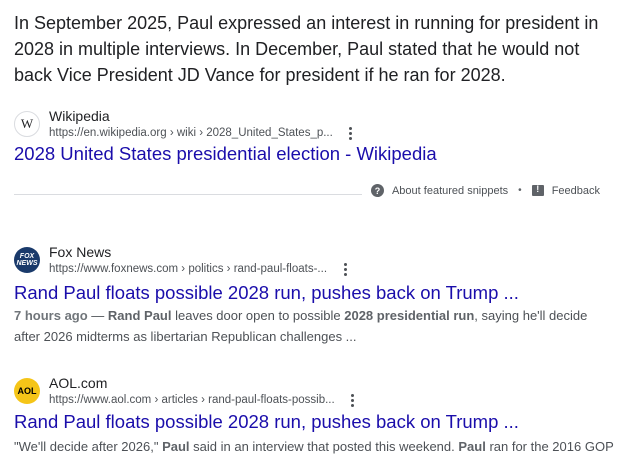 The height and width of the screenshot is (457, 631). Describe the element at coordinates (27, 391) in the screenshot. I see `aol-favicon-icon: AOL` at that location.